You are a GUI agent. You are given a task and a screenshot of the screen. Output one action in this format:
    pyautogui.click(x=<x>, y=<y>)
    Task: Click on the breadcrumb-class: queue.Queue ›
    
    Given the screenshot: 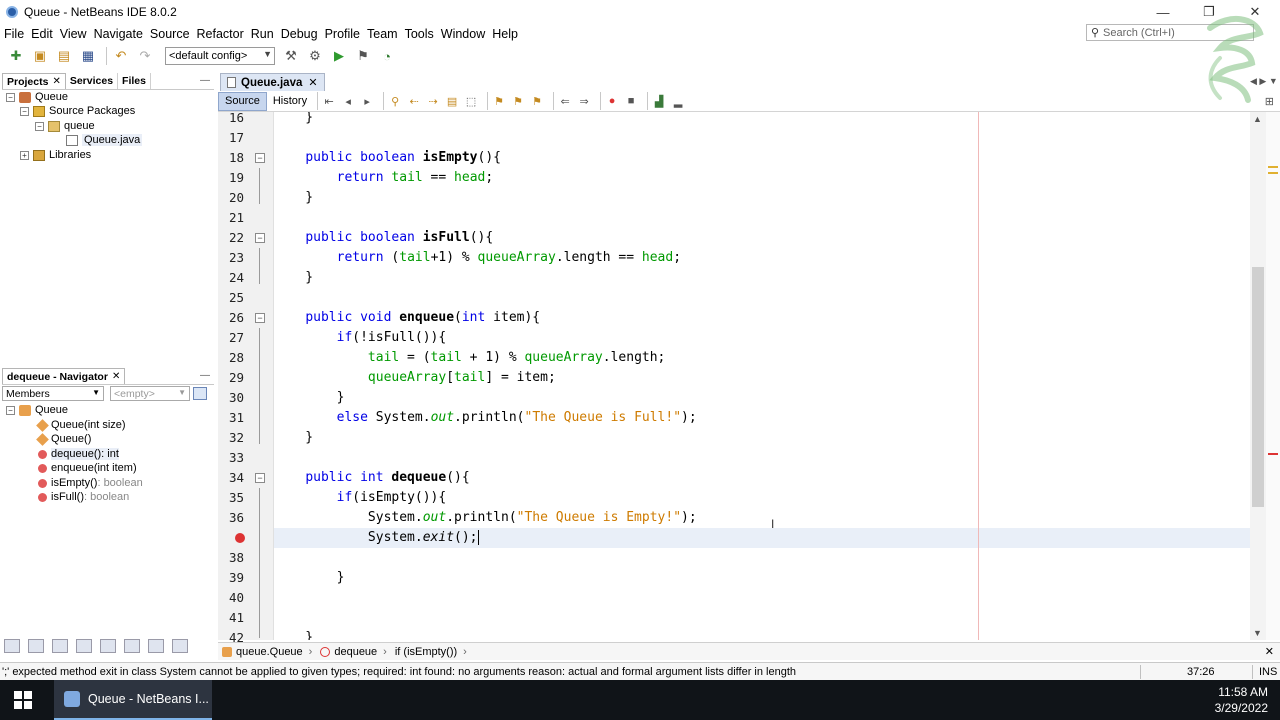 What is the action you would take?
    pyautogui.click(x=267, y=652)
    